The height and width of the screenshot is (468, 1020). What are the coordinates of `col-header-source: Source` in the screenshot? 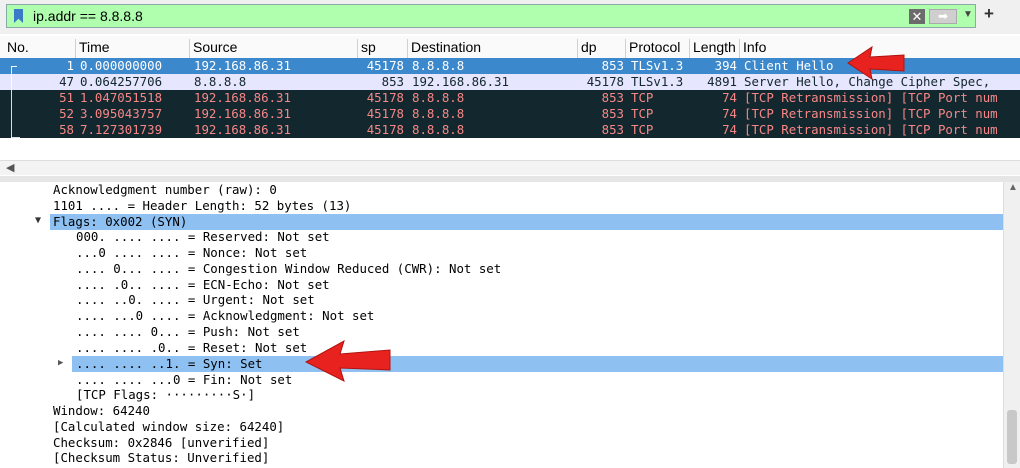 It's located at (274, 49).